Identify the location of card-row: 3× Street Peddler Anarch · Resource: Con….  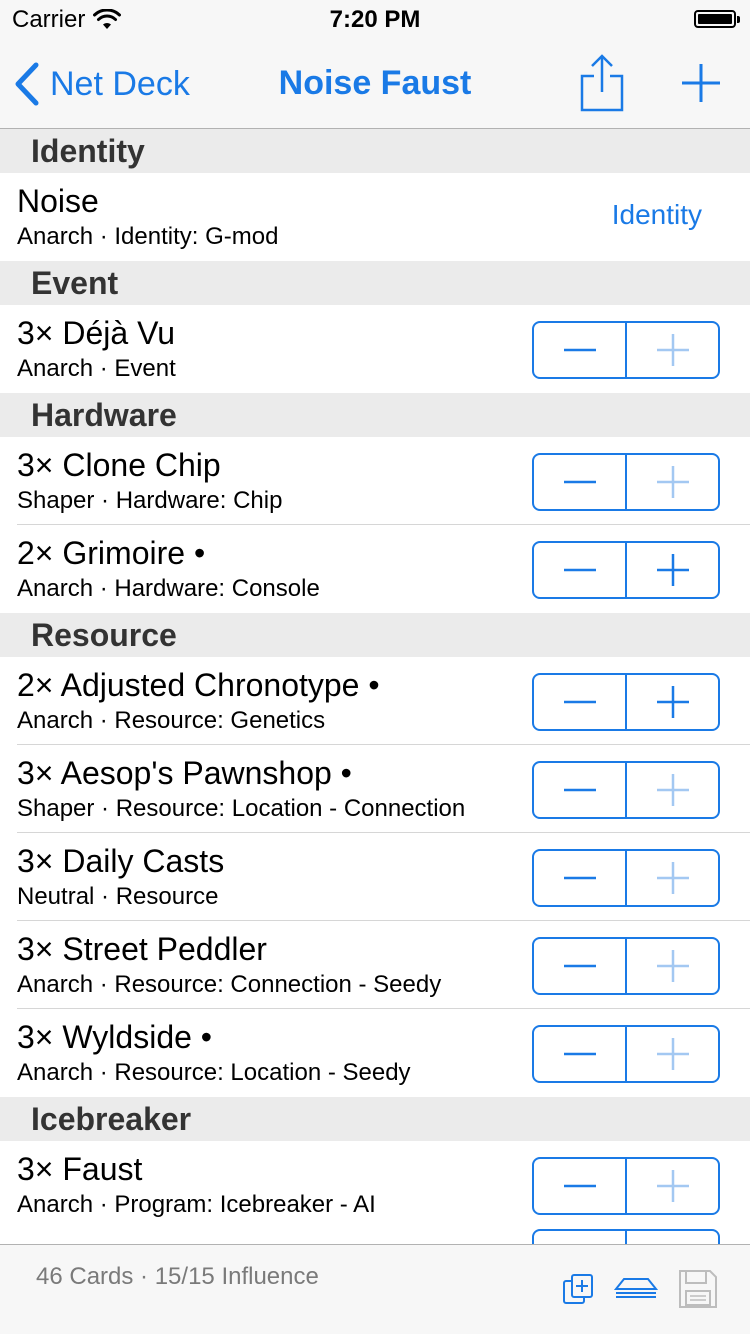
(375, 965).